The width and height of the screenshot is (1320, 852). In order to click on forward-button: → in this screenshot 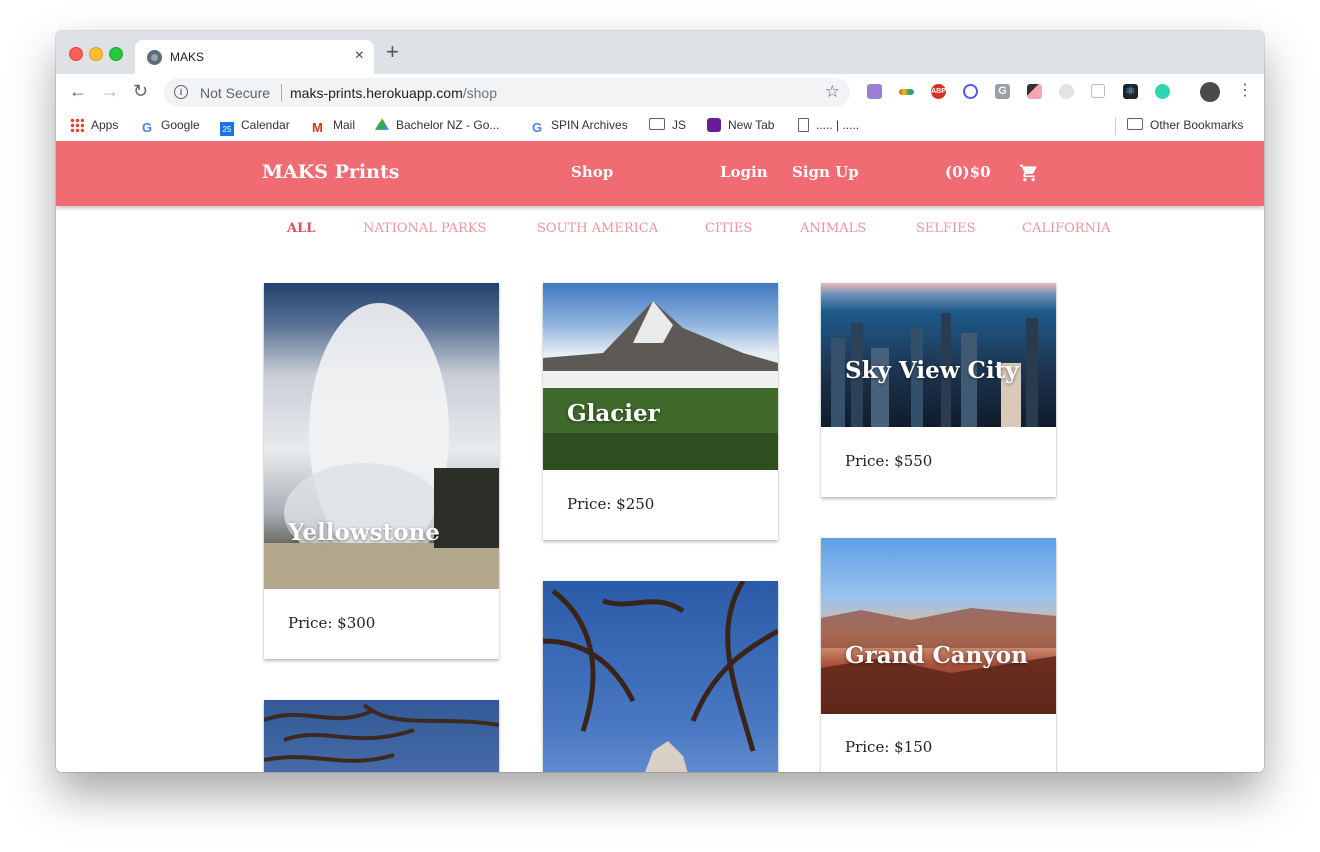, I will do `click(110, 91)`.